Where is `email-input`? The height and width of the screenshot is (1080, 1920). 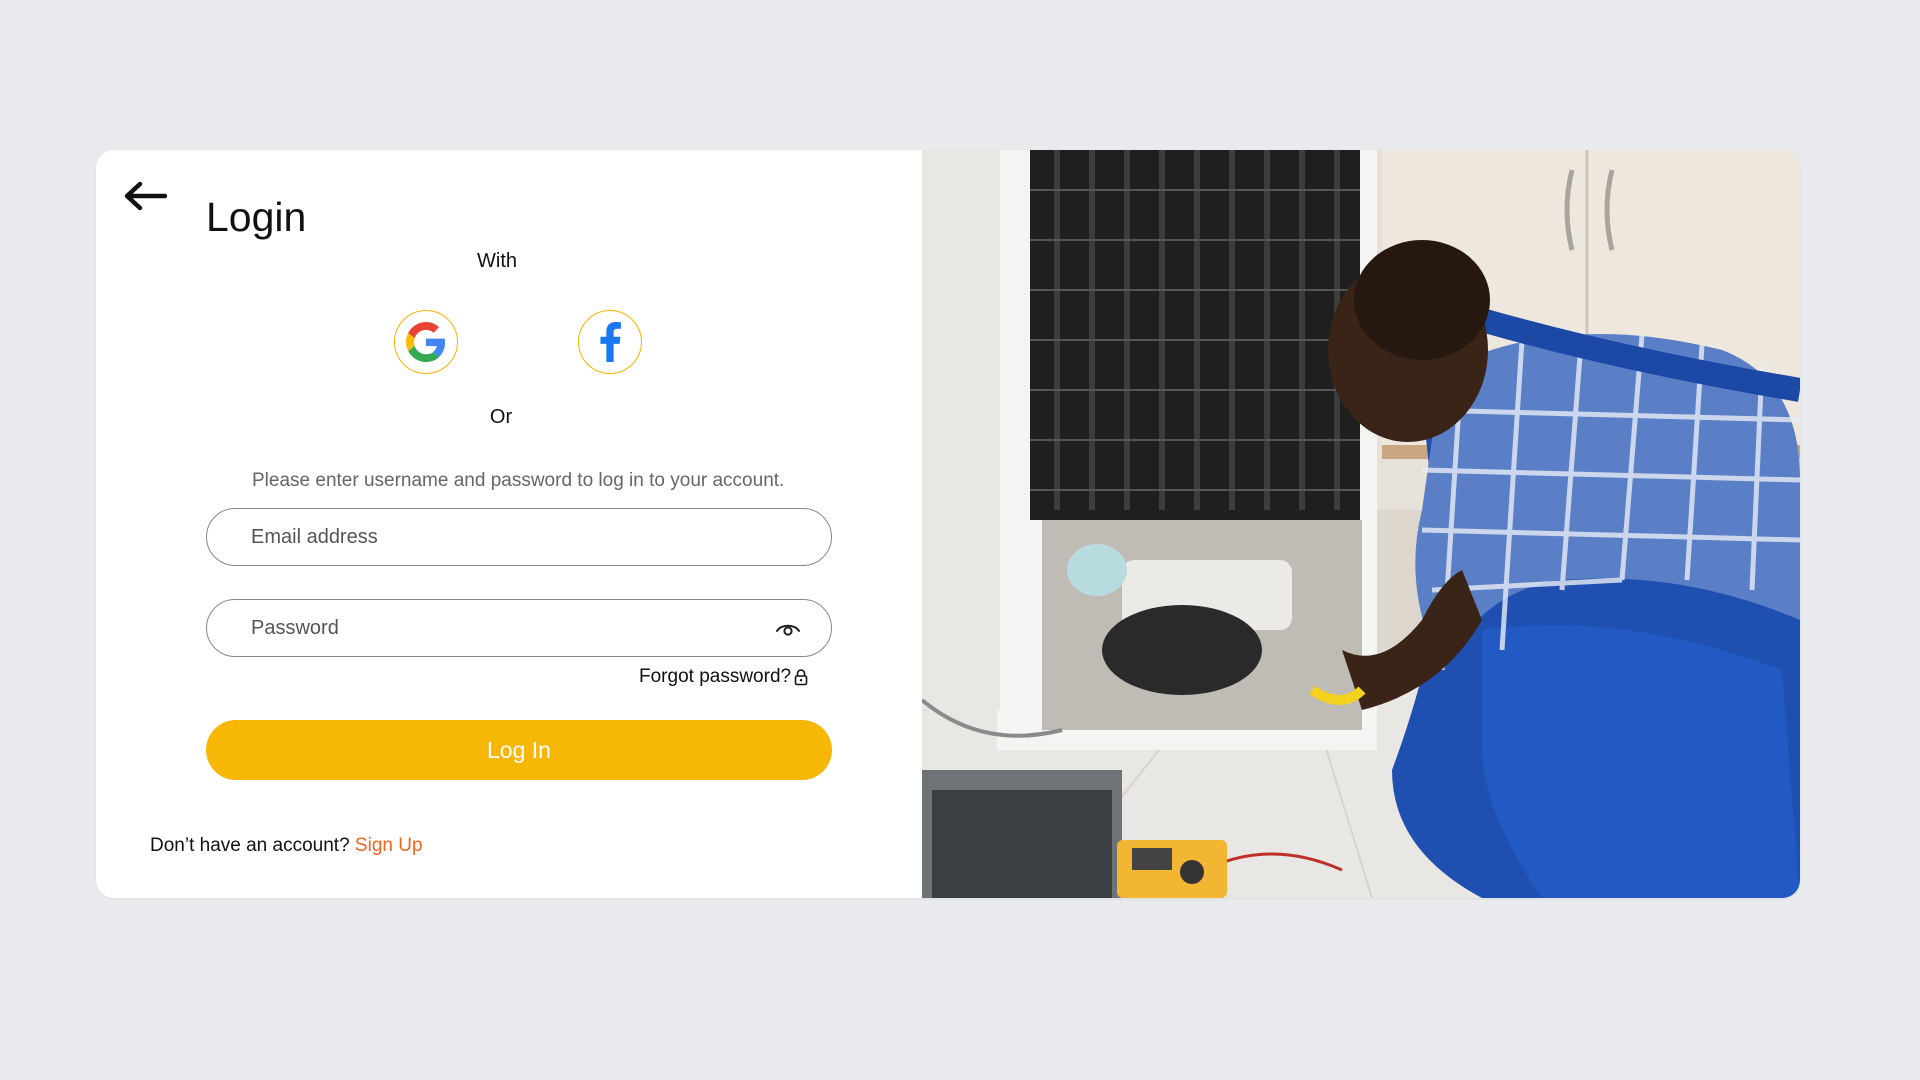 email-input is located at coordinates (501, 537).